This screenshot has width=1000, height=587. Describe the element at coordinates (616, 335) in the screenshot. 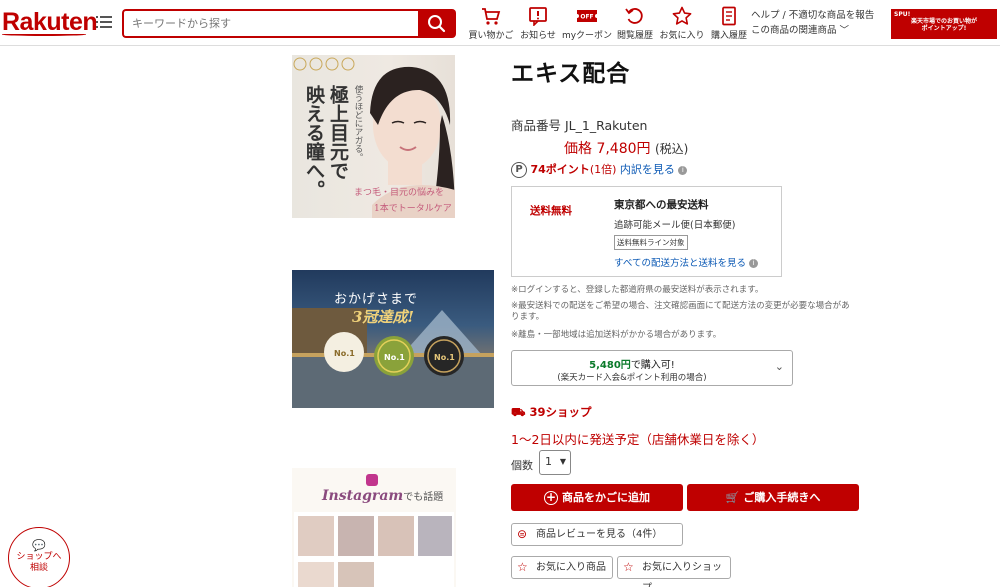

I see `shipping-note: ※離島・一部地域は追加送料がかかる場合があります。` at that location.